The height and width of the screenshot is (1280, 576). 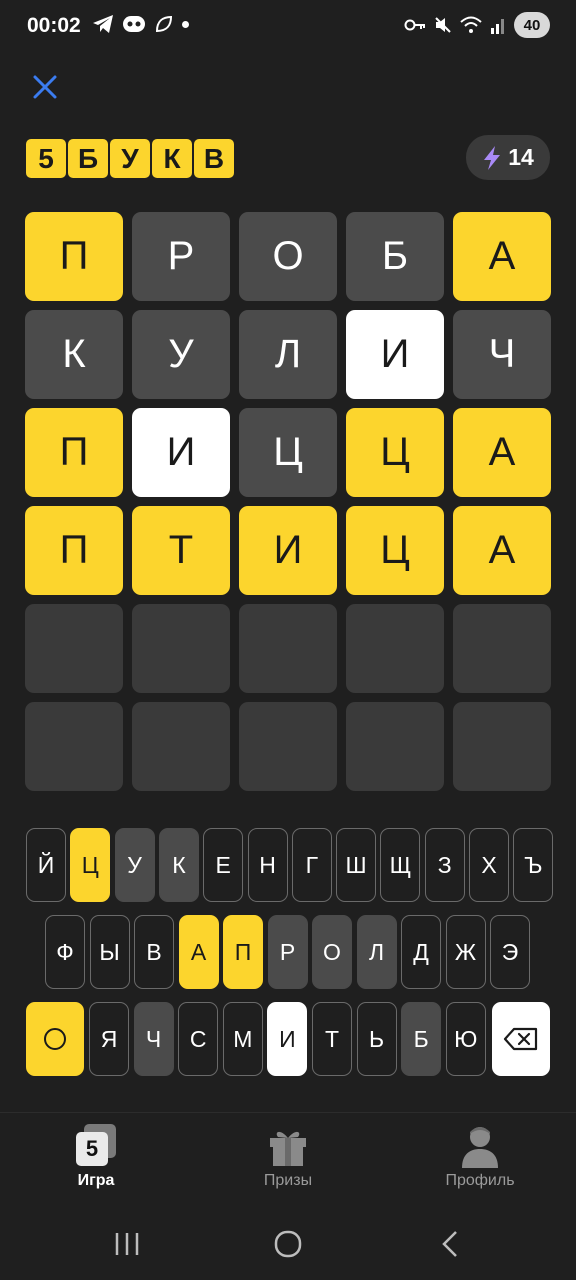 I want to click on telegram-icon, so click(x=103, y=24).